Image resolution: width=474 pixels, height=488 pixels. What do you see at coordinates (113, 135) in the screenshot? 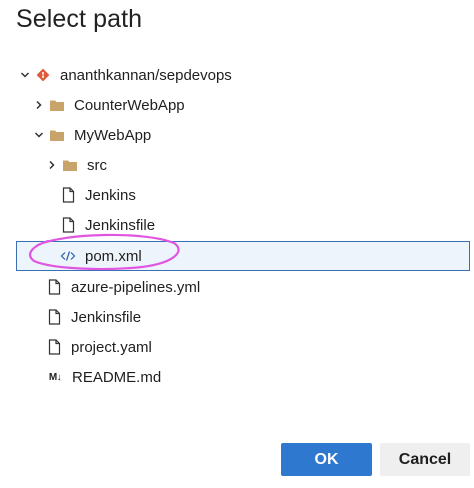
I see `tree-item-label: MyWebApp` at bounding box center [113, 135].